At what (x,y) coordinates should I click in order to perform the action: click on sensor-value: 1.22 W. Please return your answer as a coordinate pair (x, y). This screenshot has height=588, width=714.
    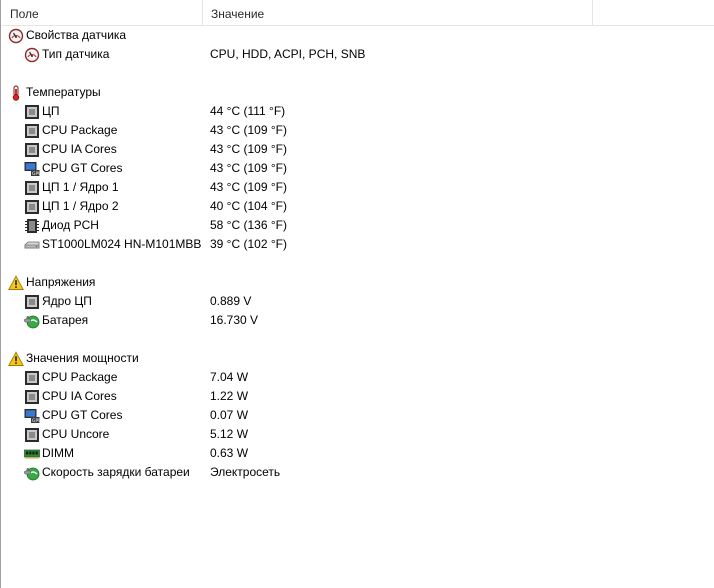
    Looking at the image, I should click on (229, 396).